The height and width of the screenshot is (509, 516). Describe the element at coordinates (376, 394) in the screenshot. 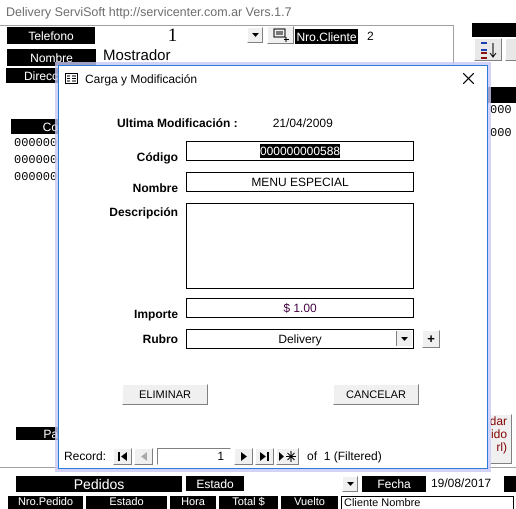

I see `action-button: CANCELAR` at that location.